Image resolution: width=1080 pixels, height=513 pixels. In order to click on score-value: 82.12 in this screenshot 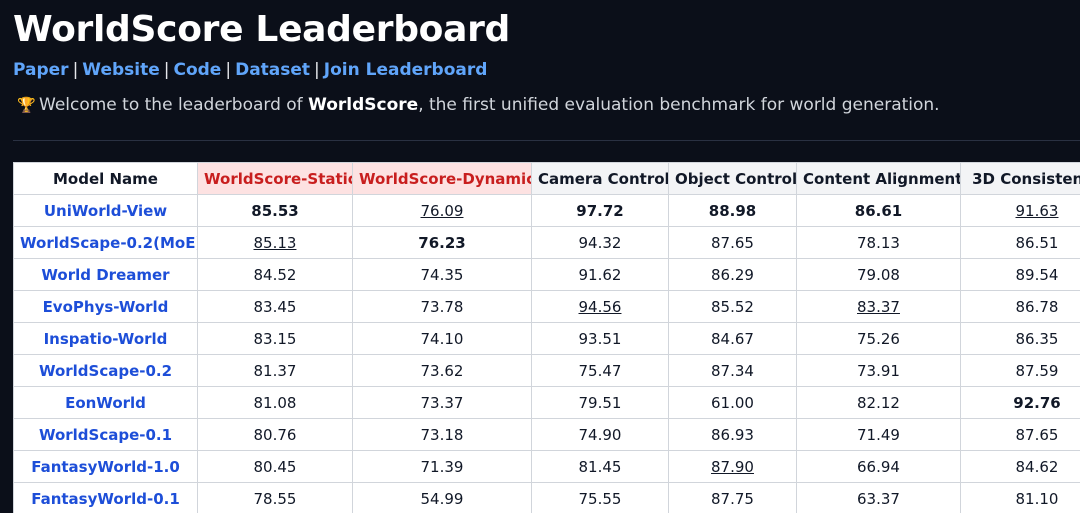, I will do `click(878, 402)`.